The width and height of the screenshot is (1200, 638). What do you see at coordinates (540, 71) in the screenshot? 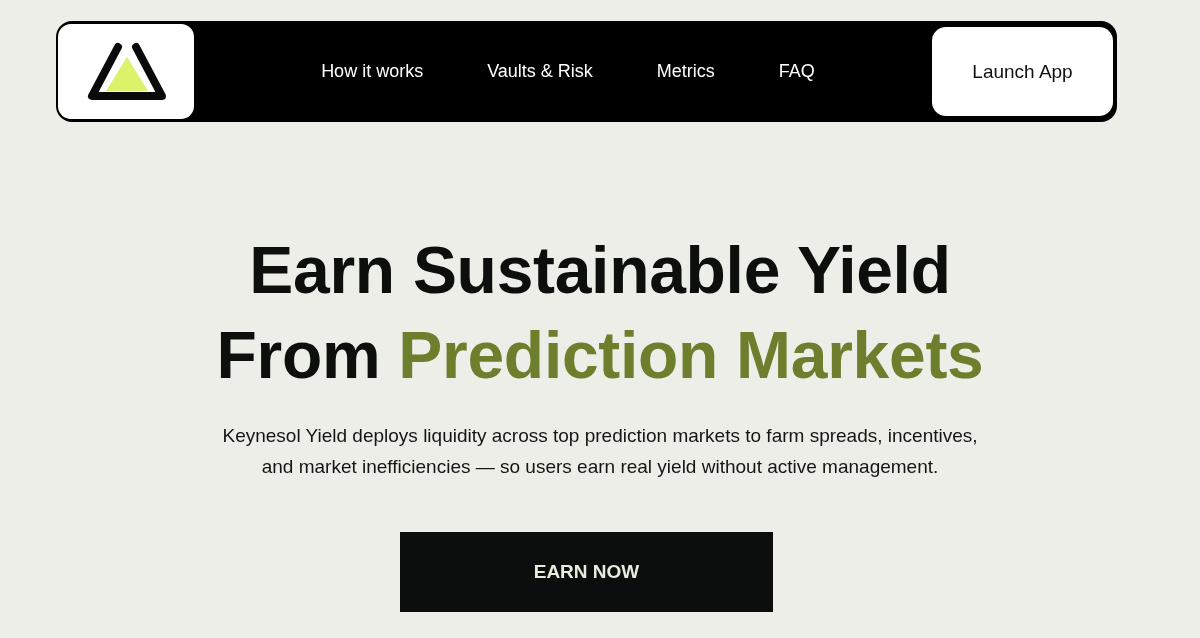
I see `nav-link: Vaults & Risk` at bounding box center [540, 71].